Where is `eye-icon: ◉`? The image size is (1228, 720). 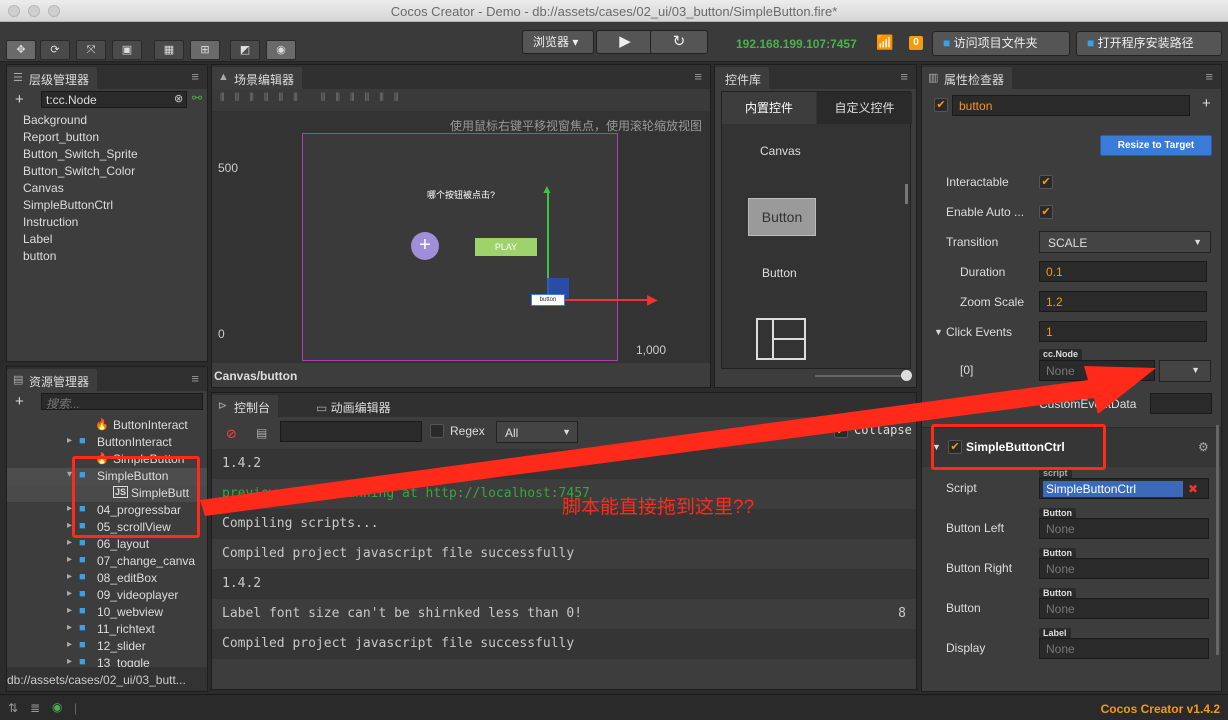 eye-icon: ◉ is located at coordinates (57, 707).